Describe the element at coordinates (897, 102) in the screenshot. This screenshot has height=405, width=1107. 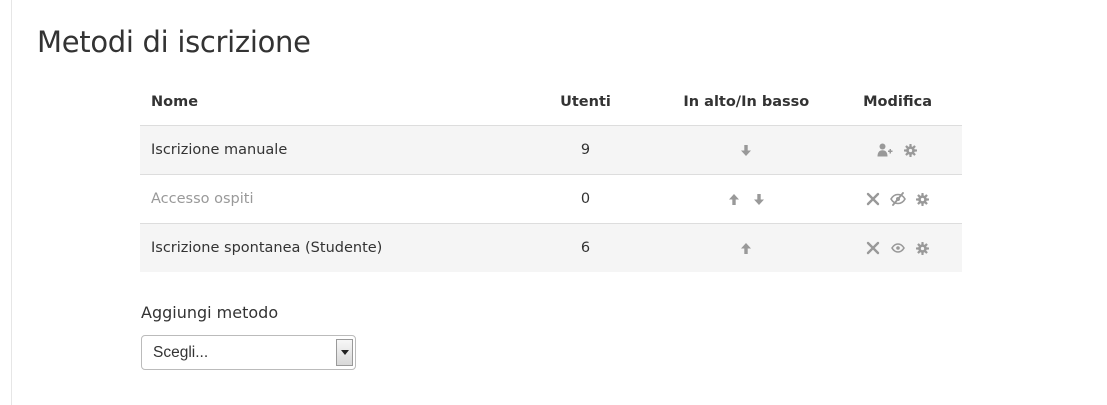
I see `header-edit: Modifica` at that location.